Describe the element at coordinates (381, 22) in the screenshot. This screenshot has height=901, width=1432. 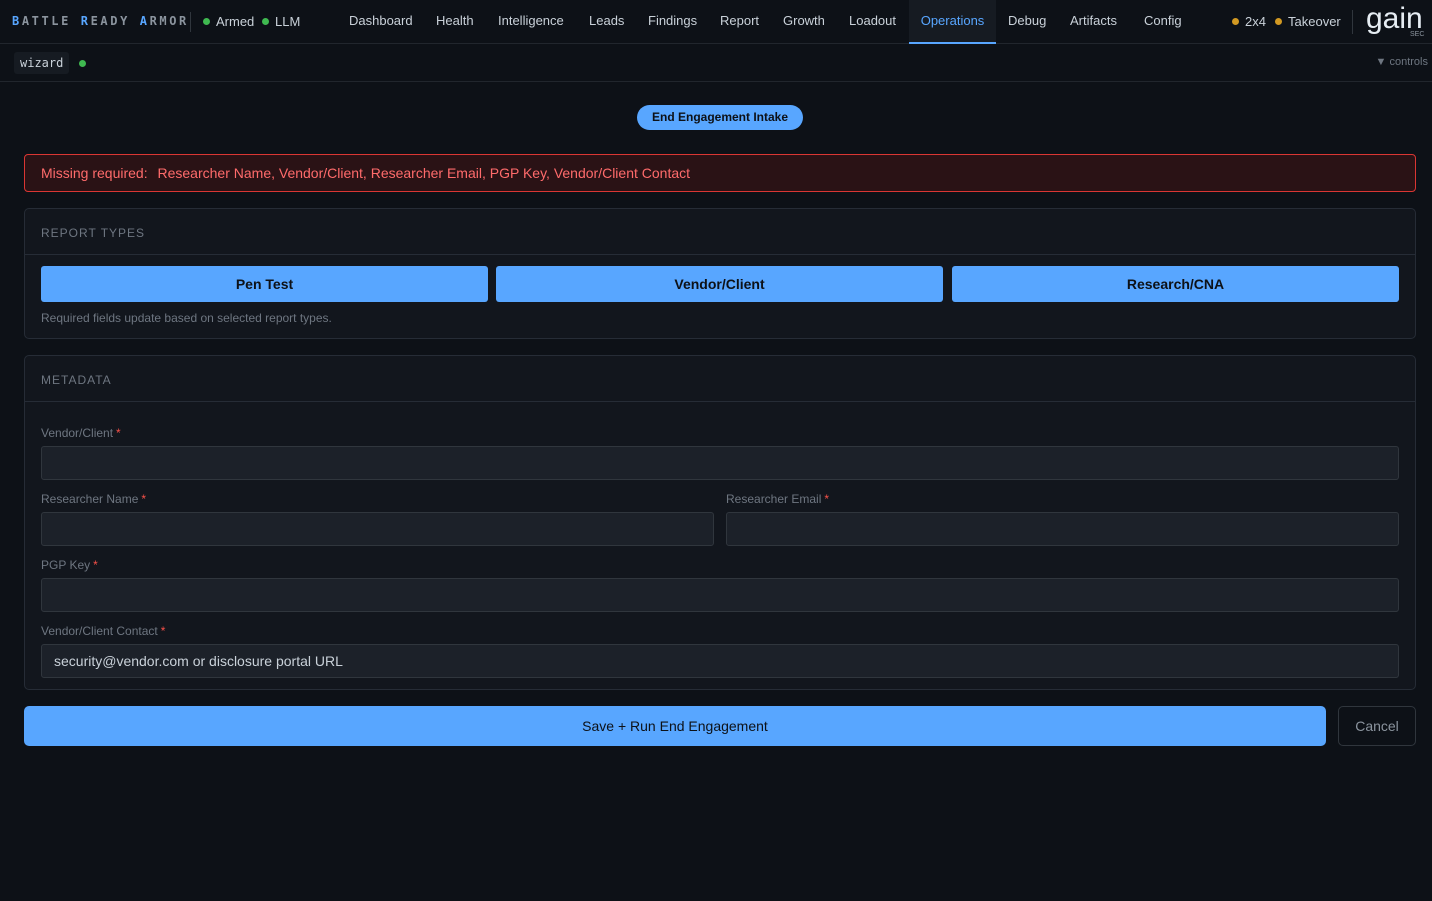
I see `tab-dashboard: Dashboard` at that location.